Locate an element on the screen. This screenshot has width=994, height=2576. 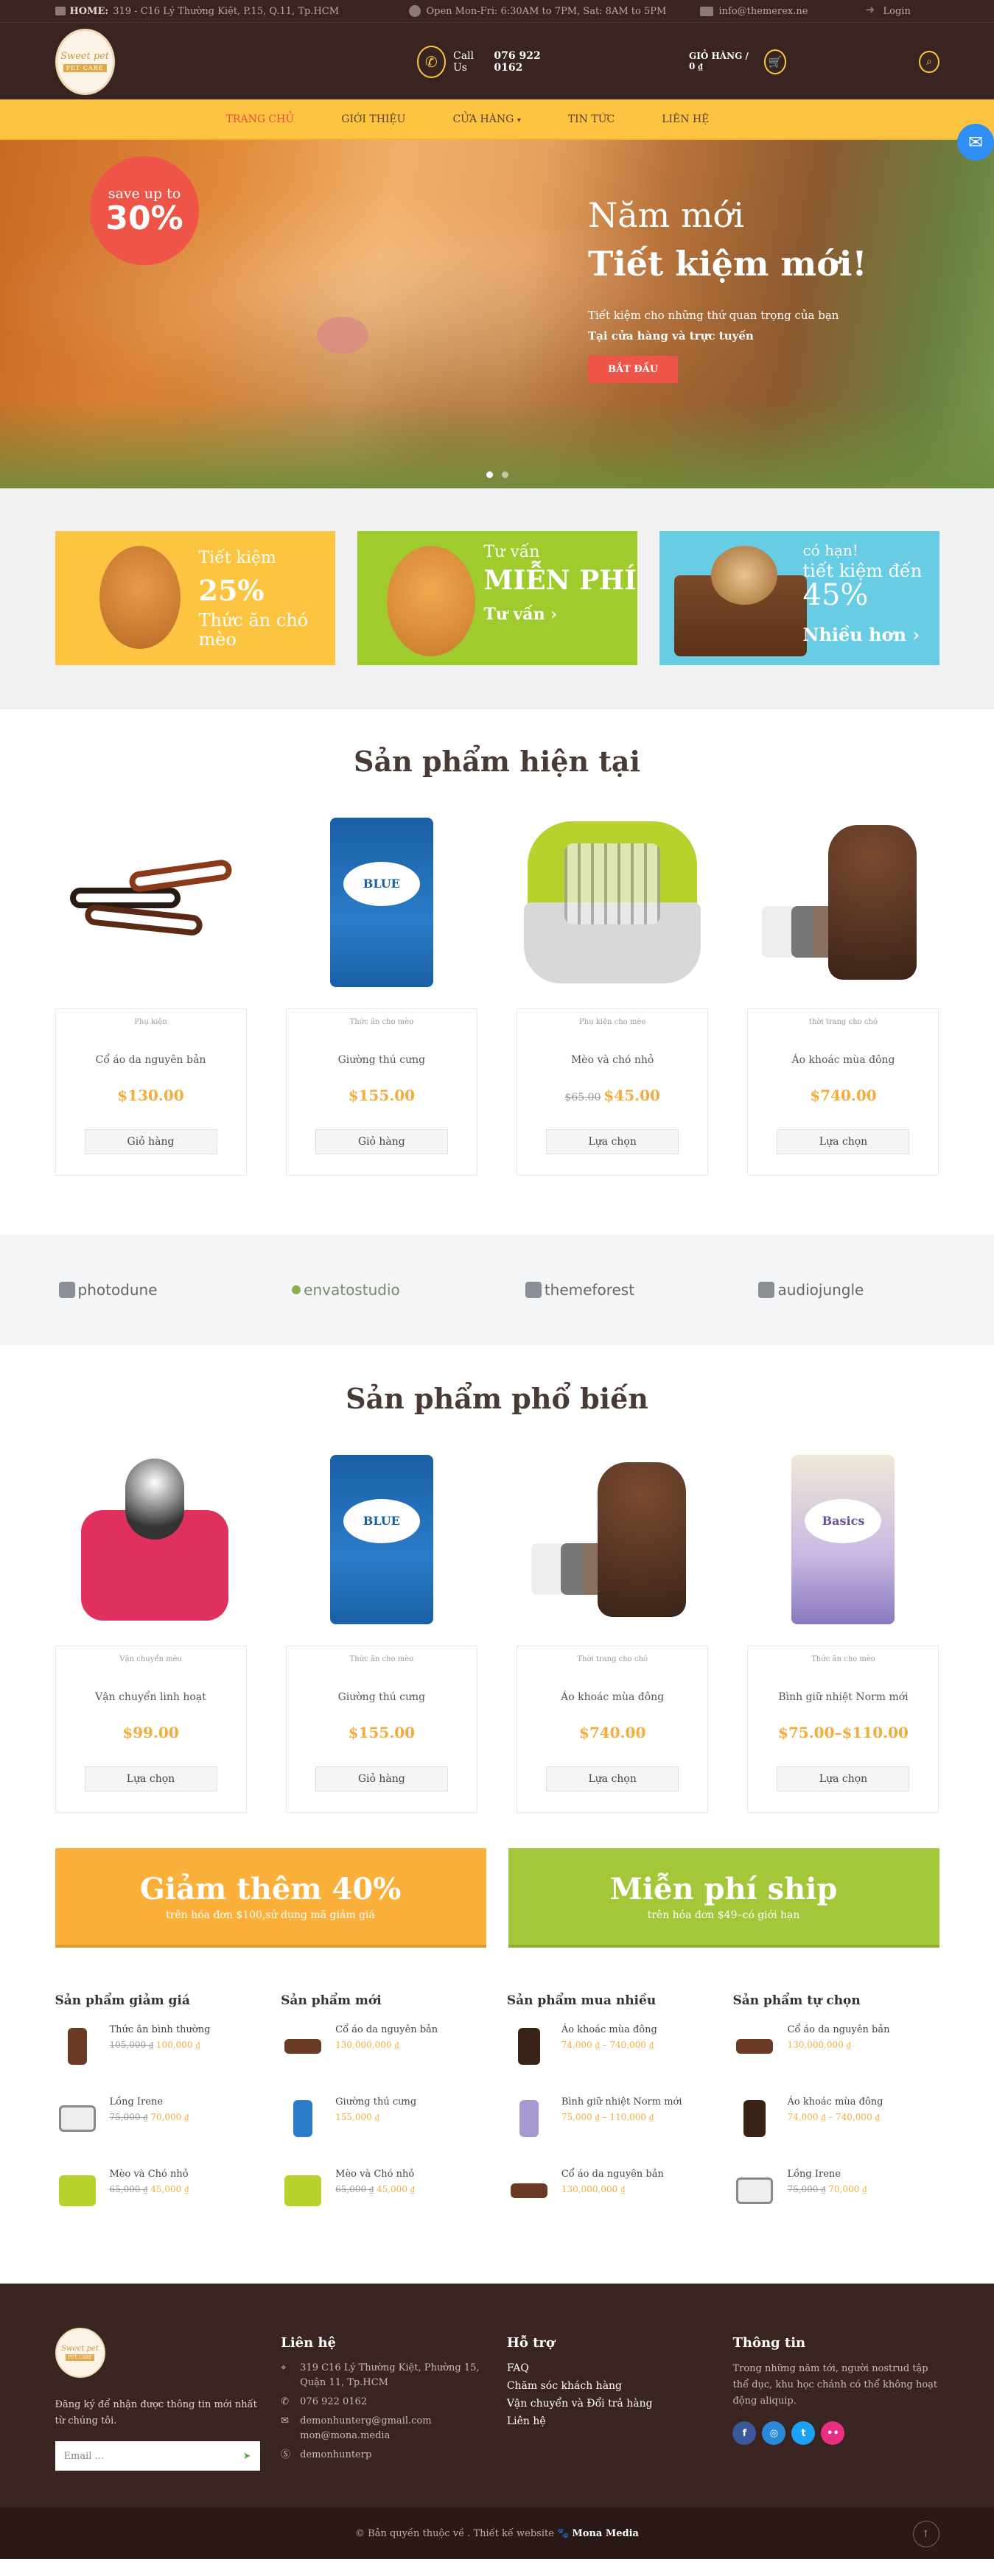
support-link-shipping: Vận chuyển và Đổi trả hàng is located at coordinates (610, 2404).